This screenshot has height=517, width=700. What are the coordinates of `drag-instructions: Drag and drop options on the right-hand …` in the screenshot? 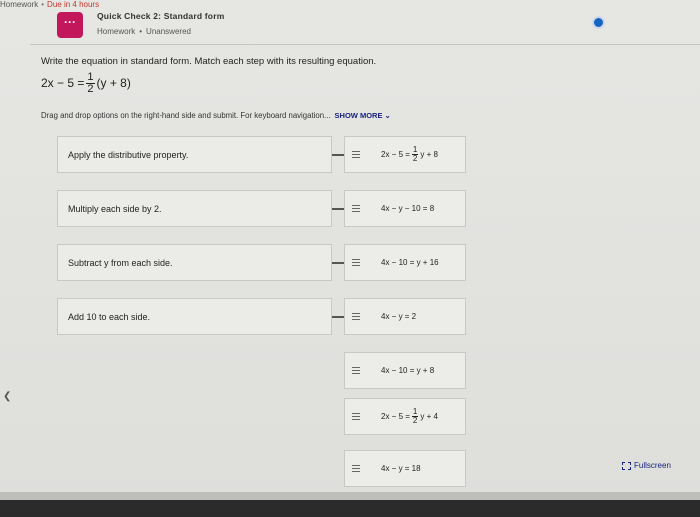 It's located at (216, 115).